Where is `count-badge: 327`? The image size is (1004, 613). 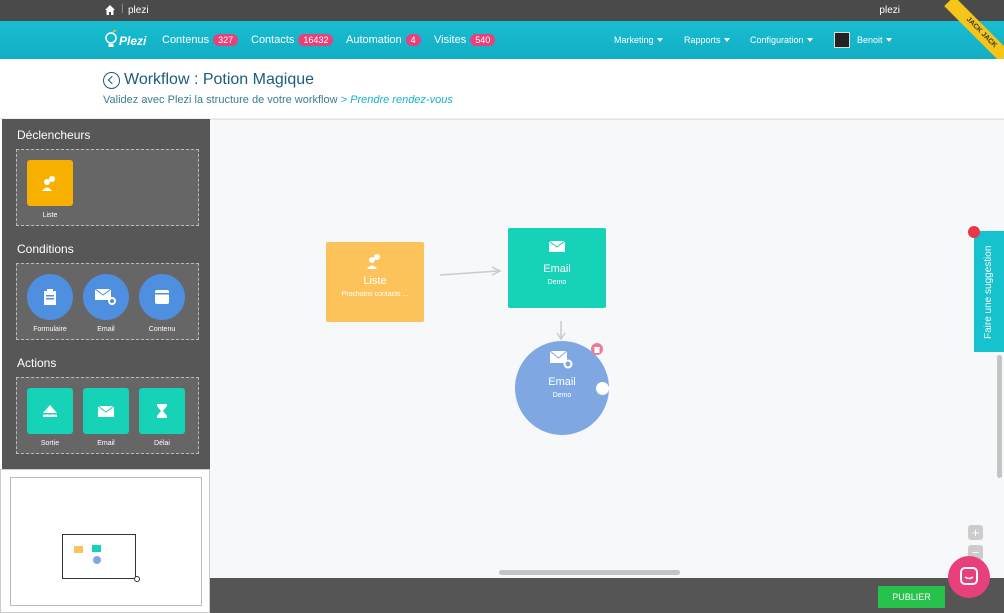
count-badge: 327 is located at coordinates (226, 40).